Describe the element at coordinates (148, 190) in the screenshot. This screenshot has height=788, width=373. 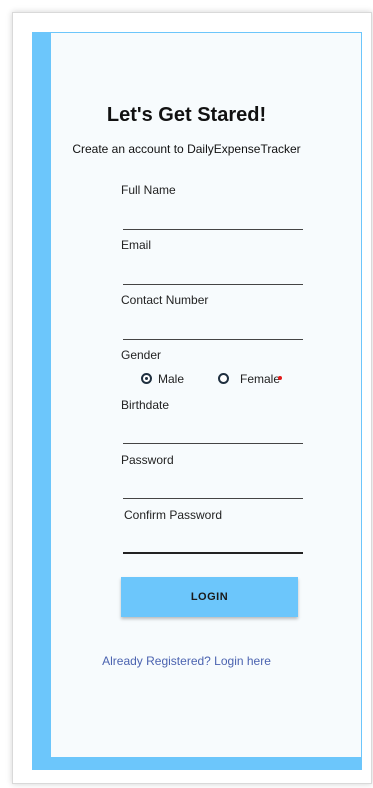
I see `full-name-label: Full Name` at that location.